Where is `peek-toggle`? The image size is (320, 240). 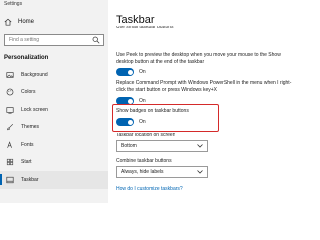 peek-toggle is located at coordinates (125, 72).